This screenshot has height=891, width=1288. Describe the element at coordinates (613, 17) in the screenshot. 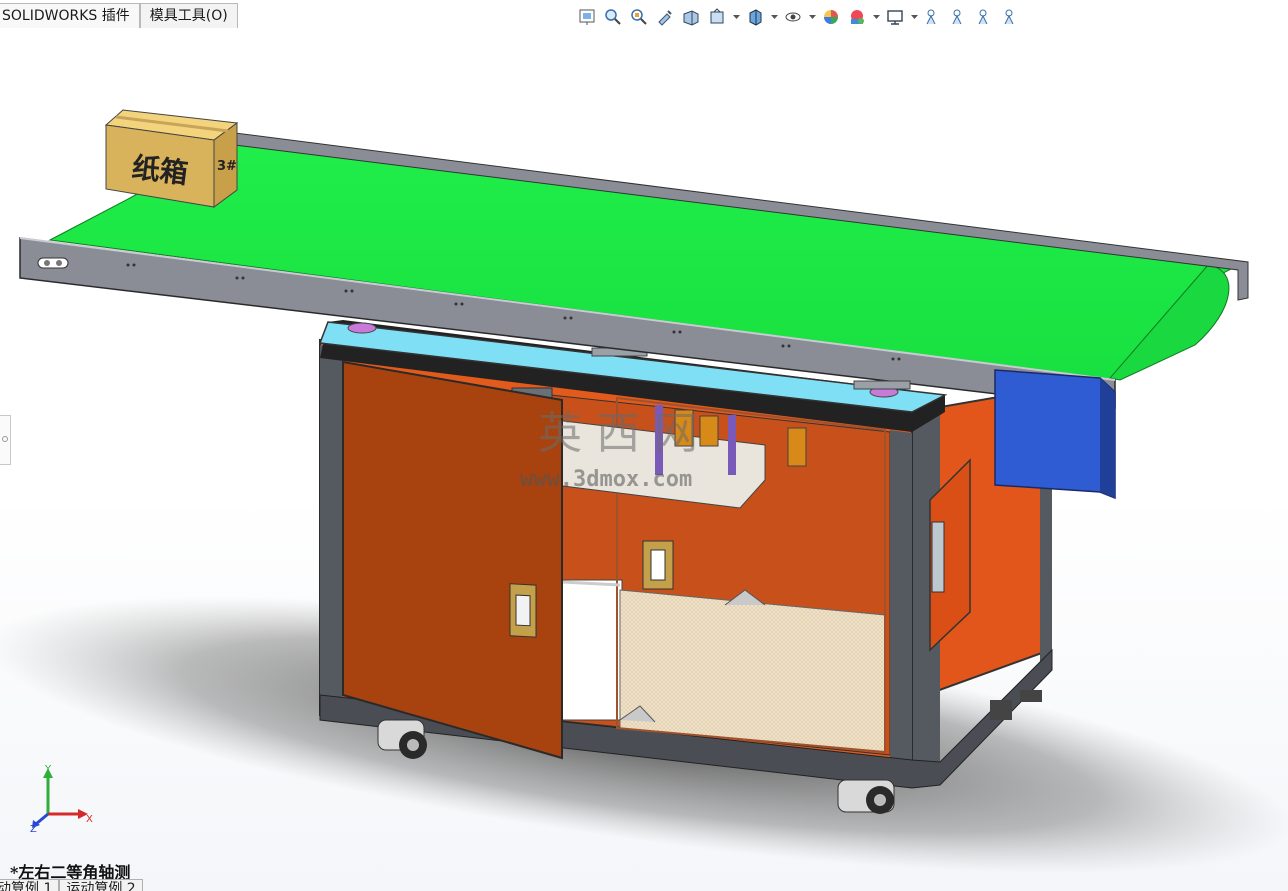

I see `zoom-to-fit-icon` at that location.